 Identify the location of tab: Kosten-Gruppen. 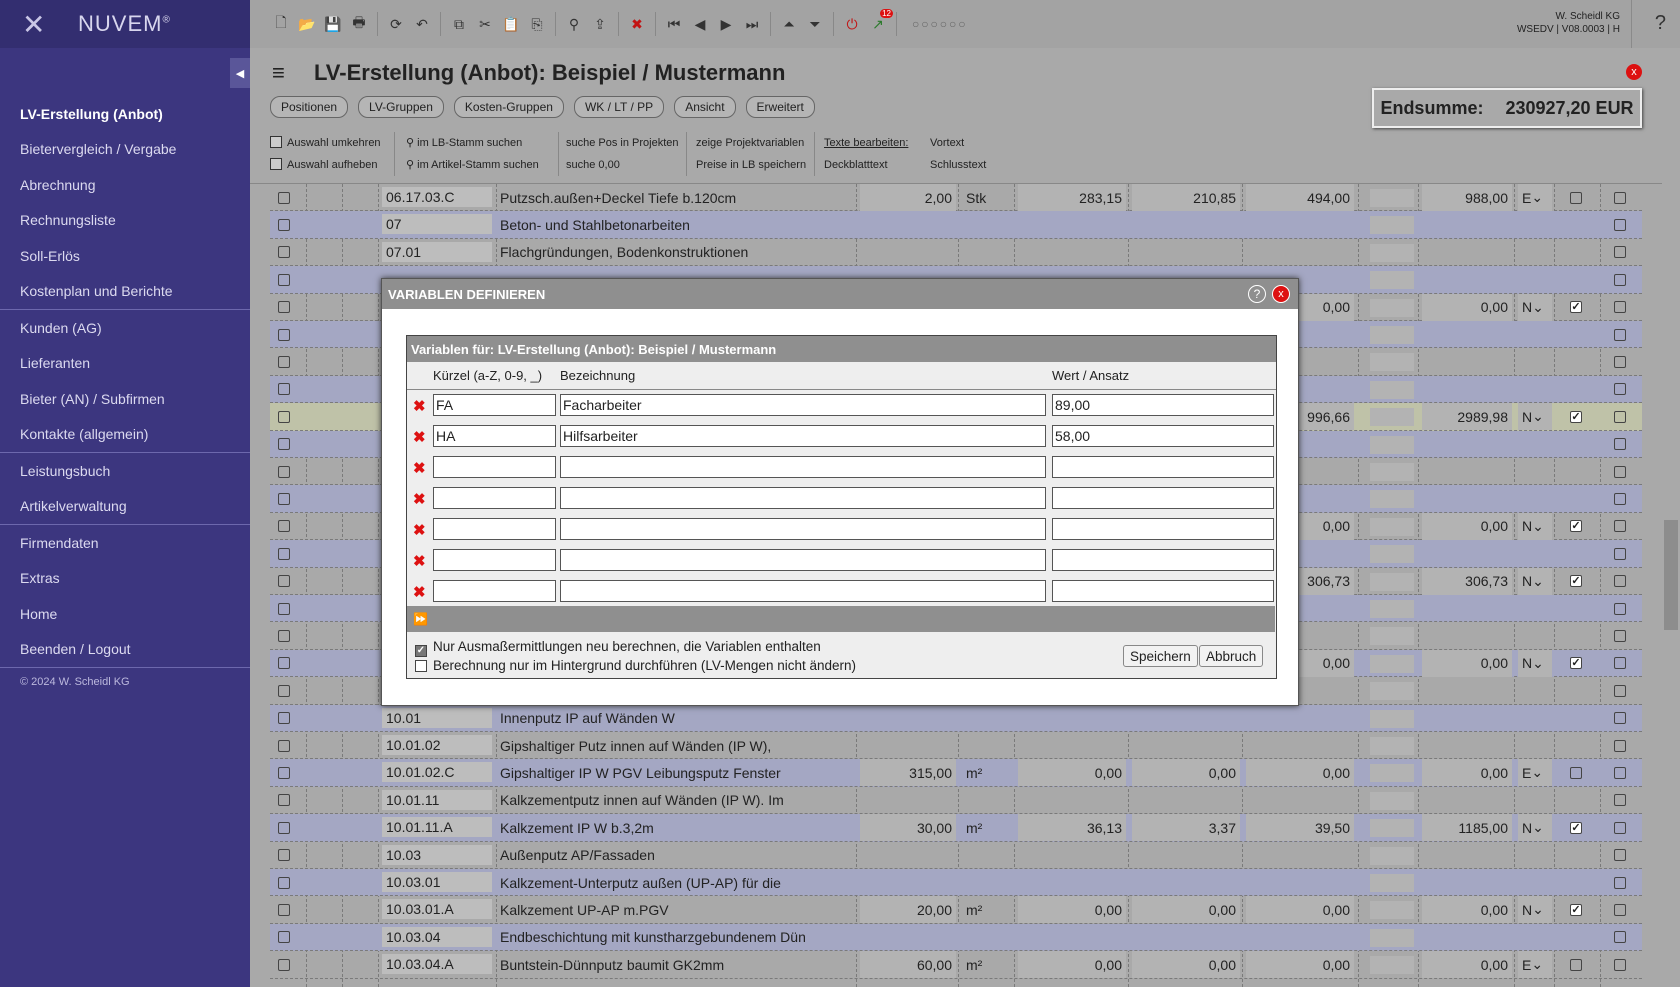
(508, 107).